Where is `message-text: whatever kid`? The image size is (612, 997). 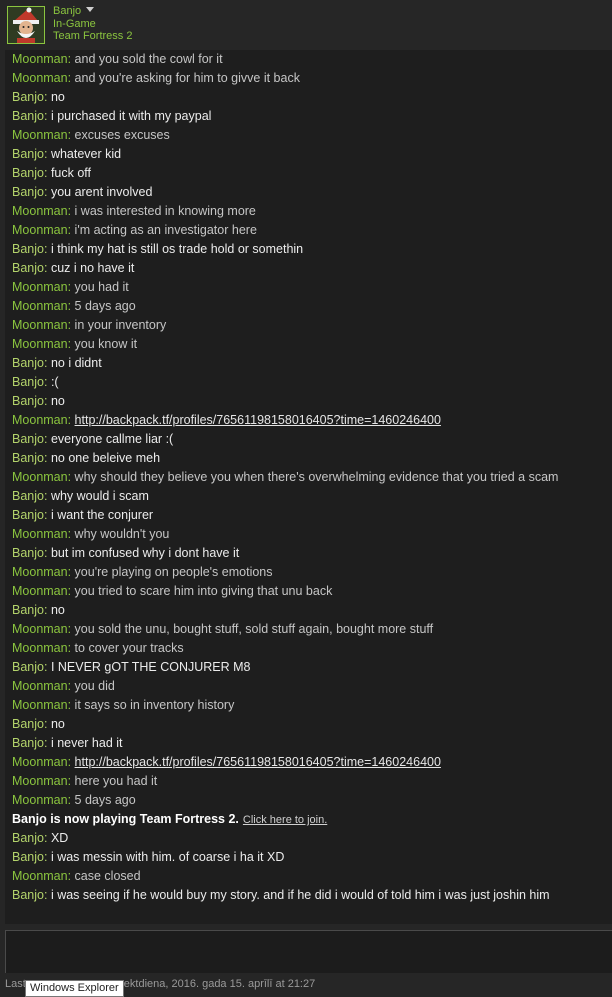 message-text: whatever kid is located at coordinates (86, 154).